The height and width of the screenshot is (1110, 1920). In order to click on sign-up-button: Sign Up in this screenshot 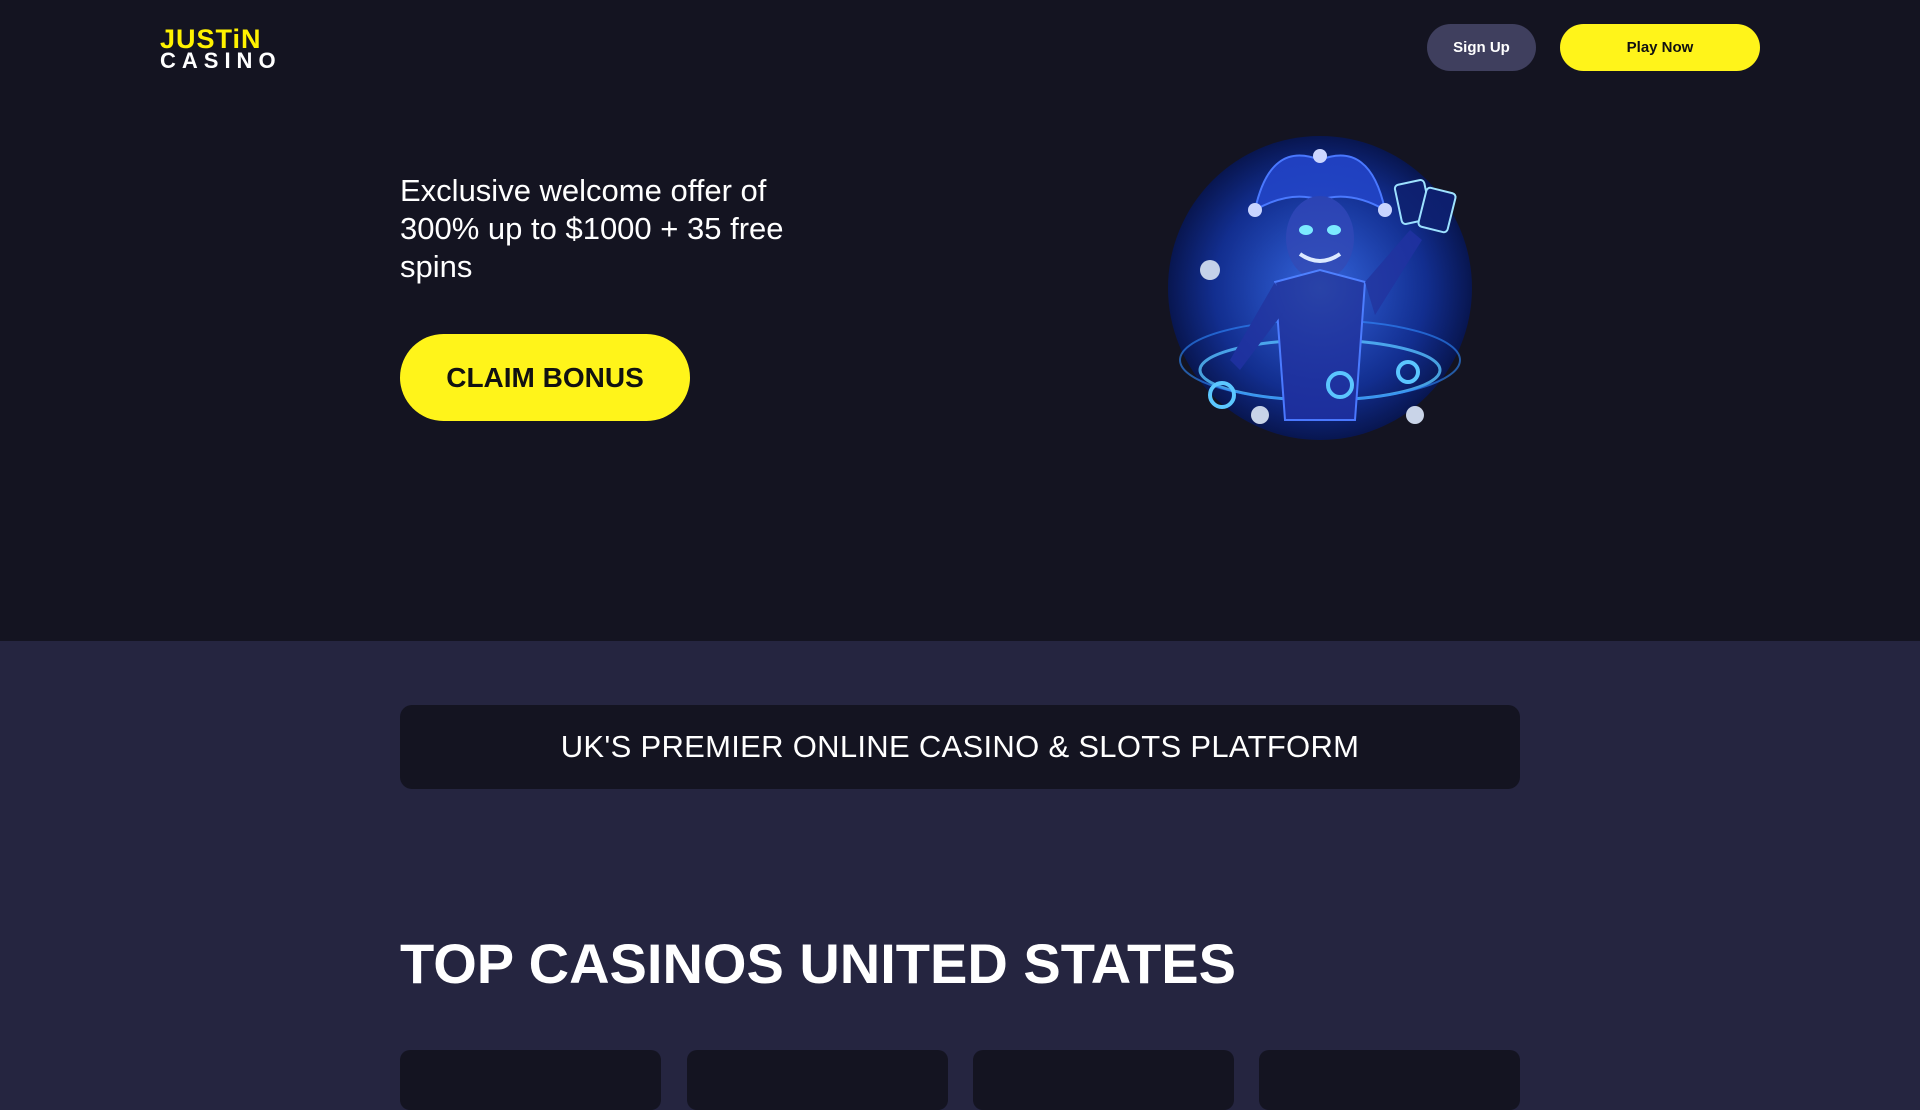, I will do `click(1481, 47)`.